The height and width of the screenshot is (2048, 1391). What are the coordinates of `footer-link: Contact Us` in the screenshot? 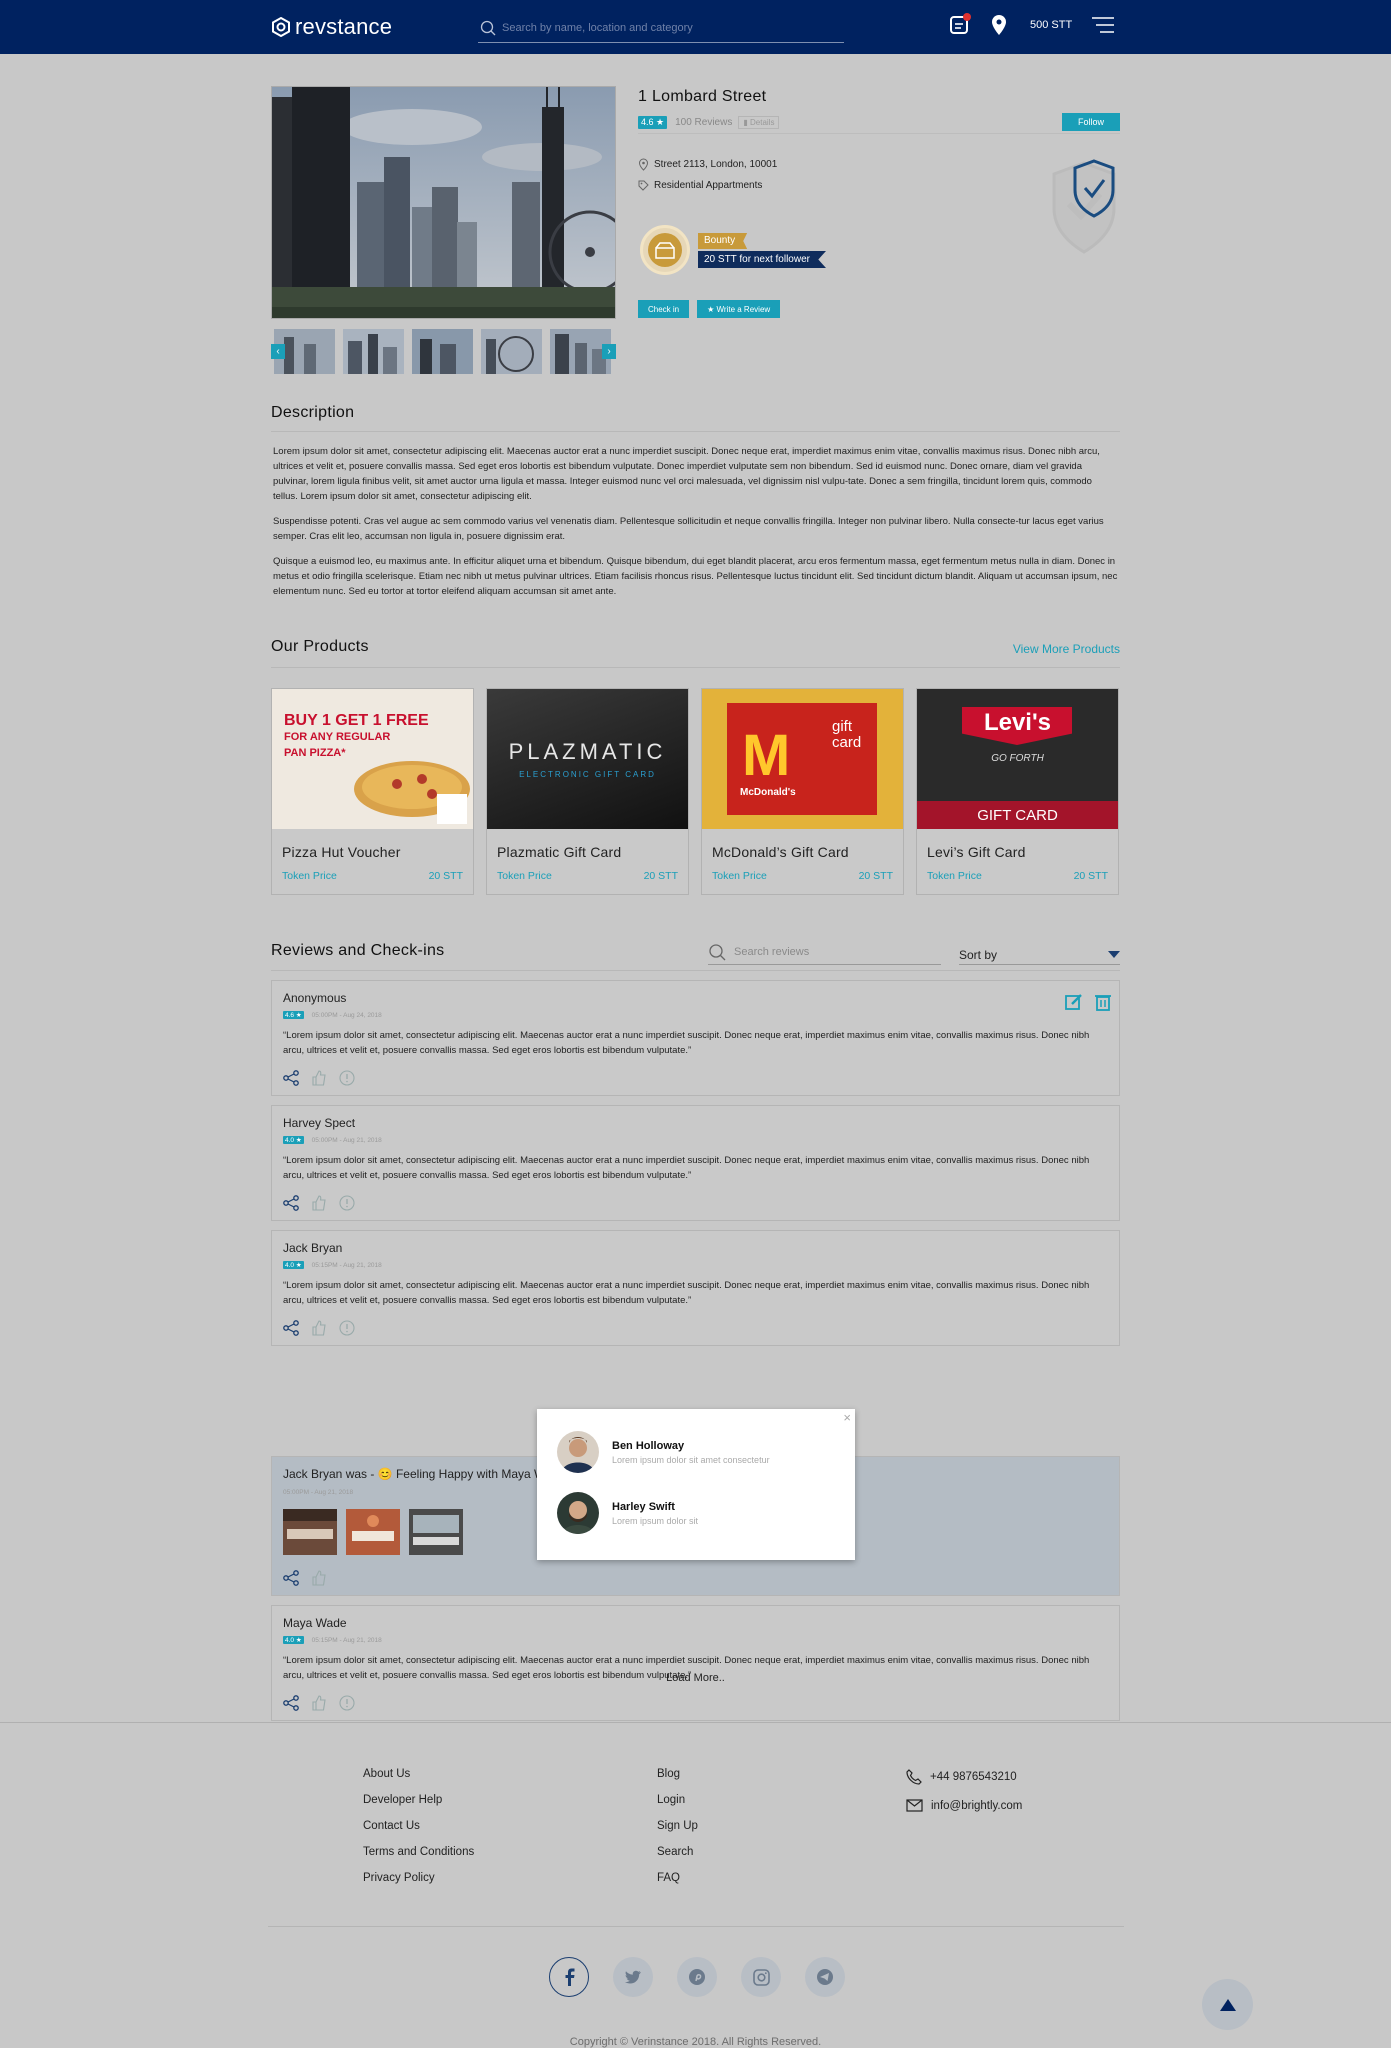 It's located at (418, 1827).